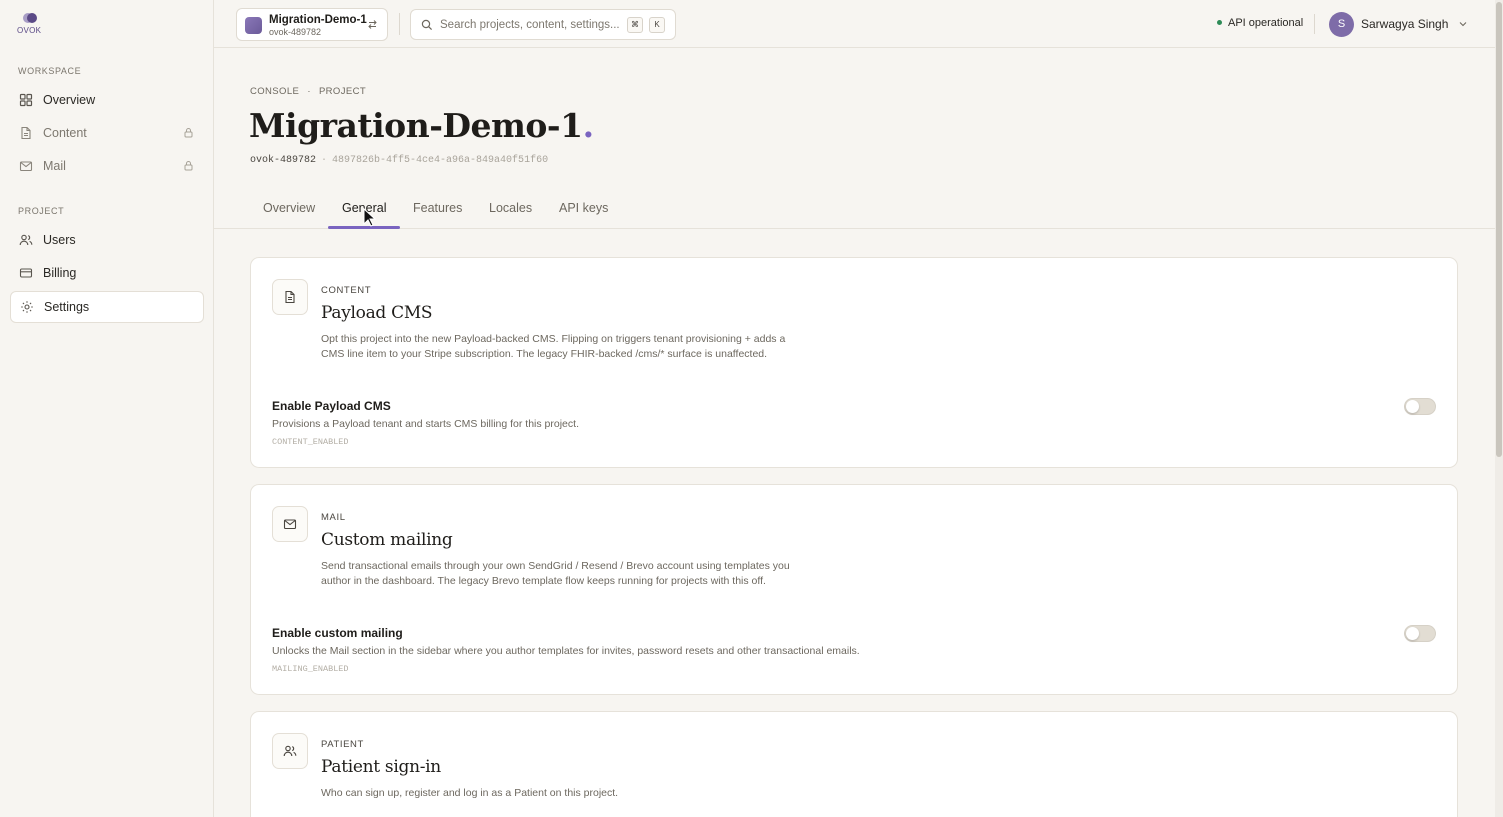 This screenshot has height=817, width=1503. I want to click on project-avatar, so click(253, 25).